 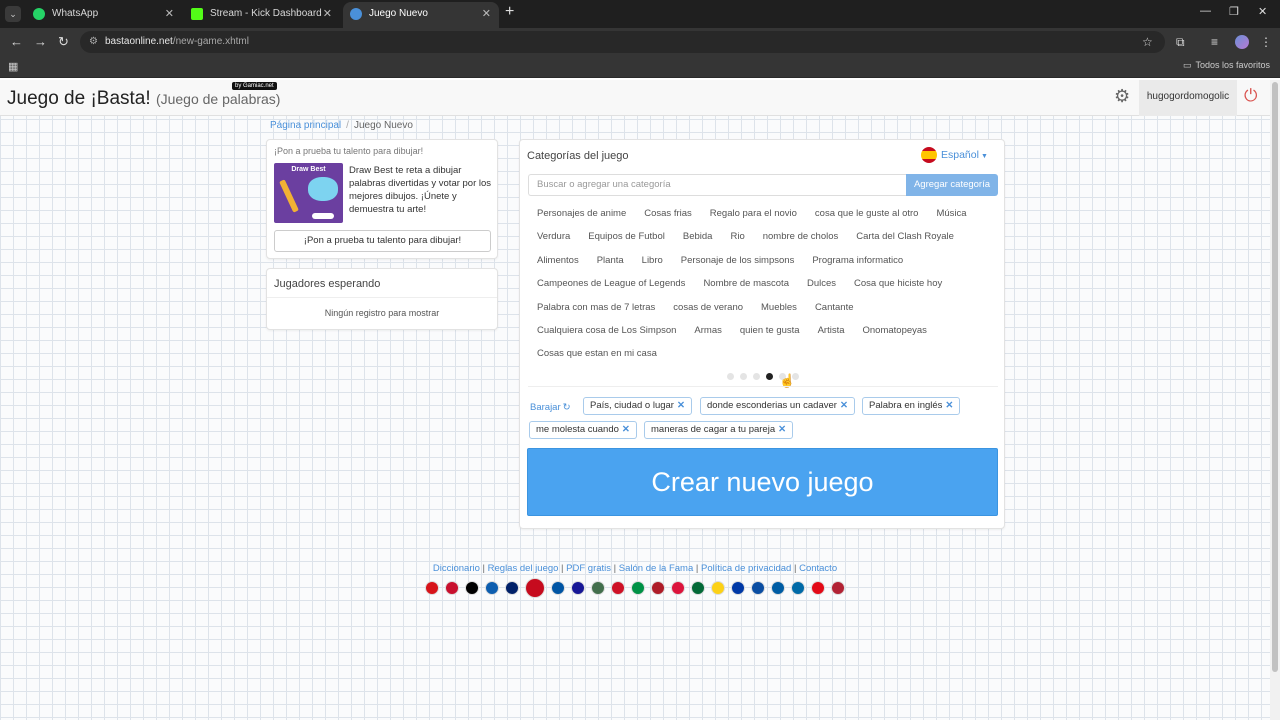 I want to click on category-suggestion: Rio, so click(x=737, y=236).